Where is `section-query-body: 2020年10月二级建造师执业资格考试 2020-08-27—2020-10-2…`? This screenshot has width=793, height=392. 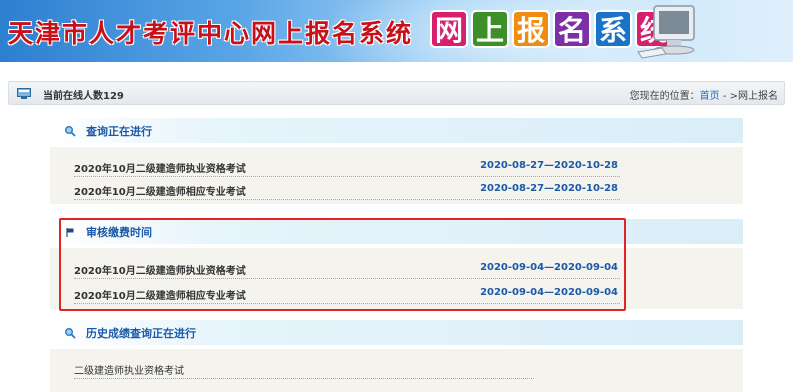
section-query-body: 2020年10月二级建造师执业资格考试 2020-08-27—2020-10-2… is located at coordinates (396, 175).